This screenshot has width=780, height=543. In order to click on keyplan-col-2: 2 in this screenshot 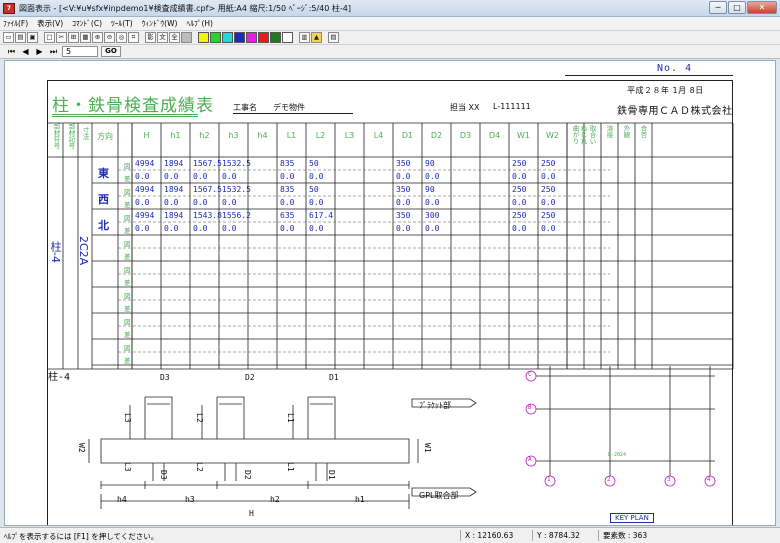, I will do `click(609, 479)`.